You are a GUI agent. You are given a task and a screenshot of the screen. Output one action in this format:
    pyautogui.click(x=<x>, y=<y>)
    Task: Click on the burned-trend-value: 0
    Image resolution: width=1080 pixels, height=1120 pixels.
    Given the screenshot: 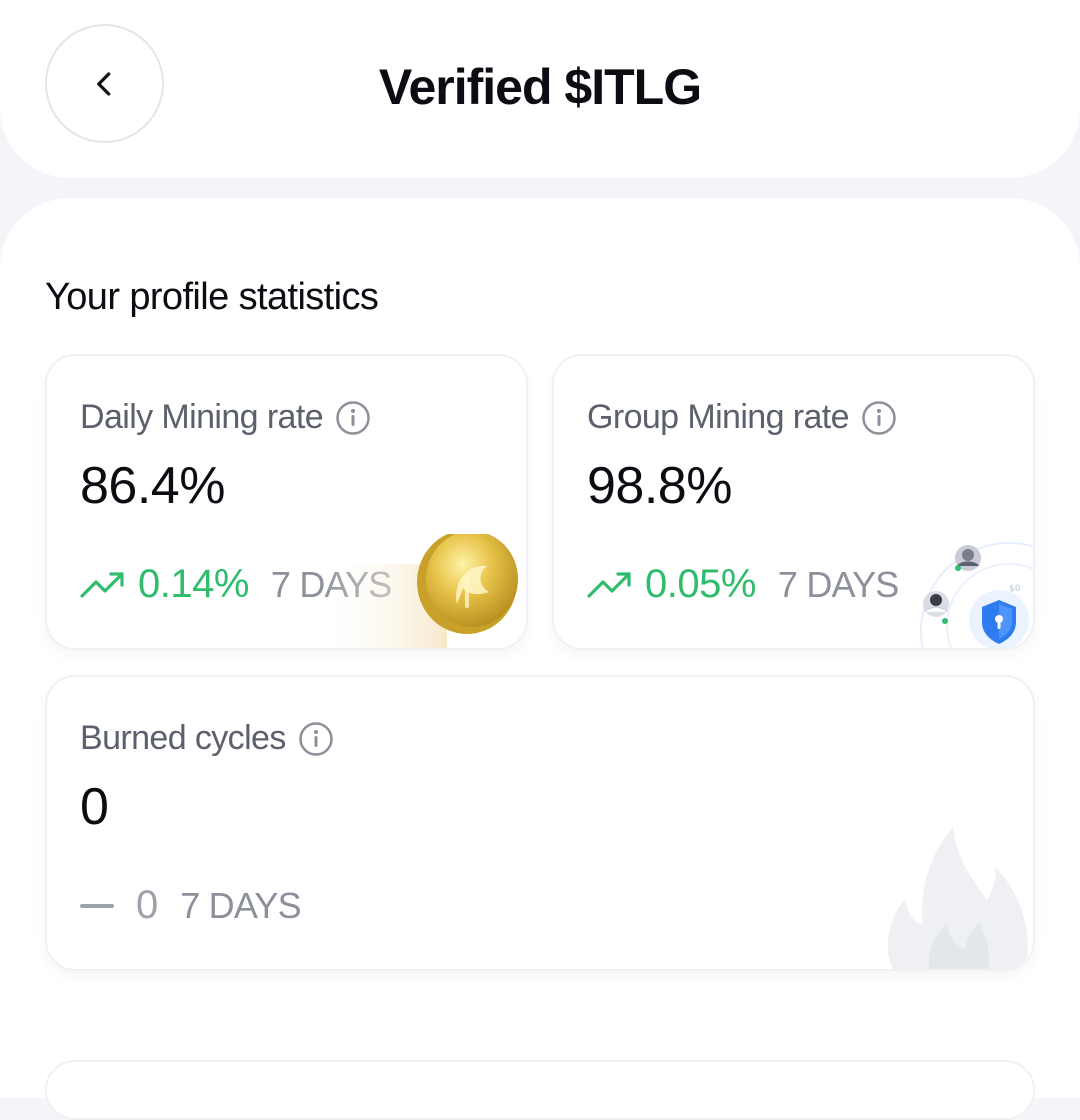 What is the action you would take?
    pyautogui.click(x=147, y=905)
    